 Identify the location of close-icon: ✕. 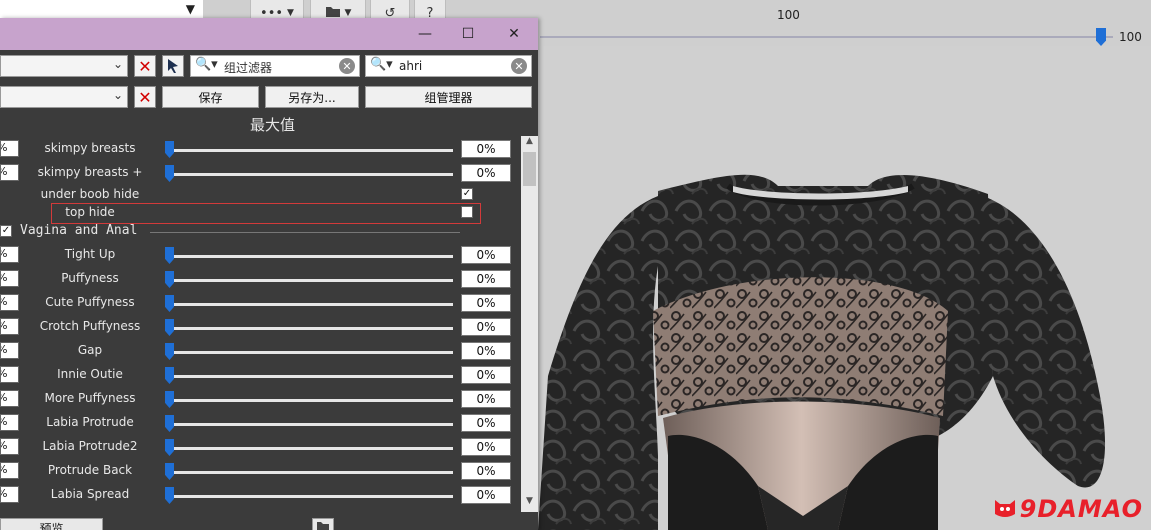
(514, 34).